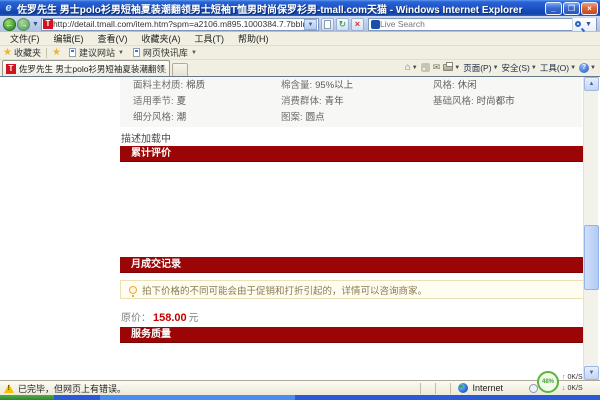 Image resolution: width=600 pixels, height=400 pixels. I want to click on section-header-transactions: 月成交记录, so click(352, 265).